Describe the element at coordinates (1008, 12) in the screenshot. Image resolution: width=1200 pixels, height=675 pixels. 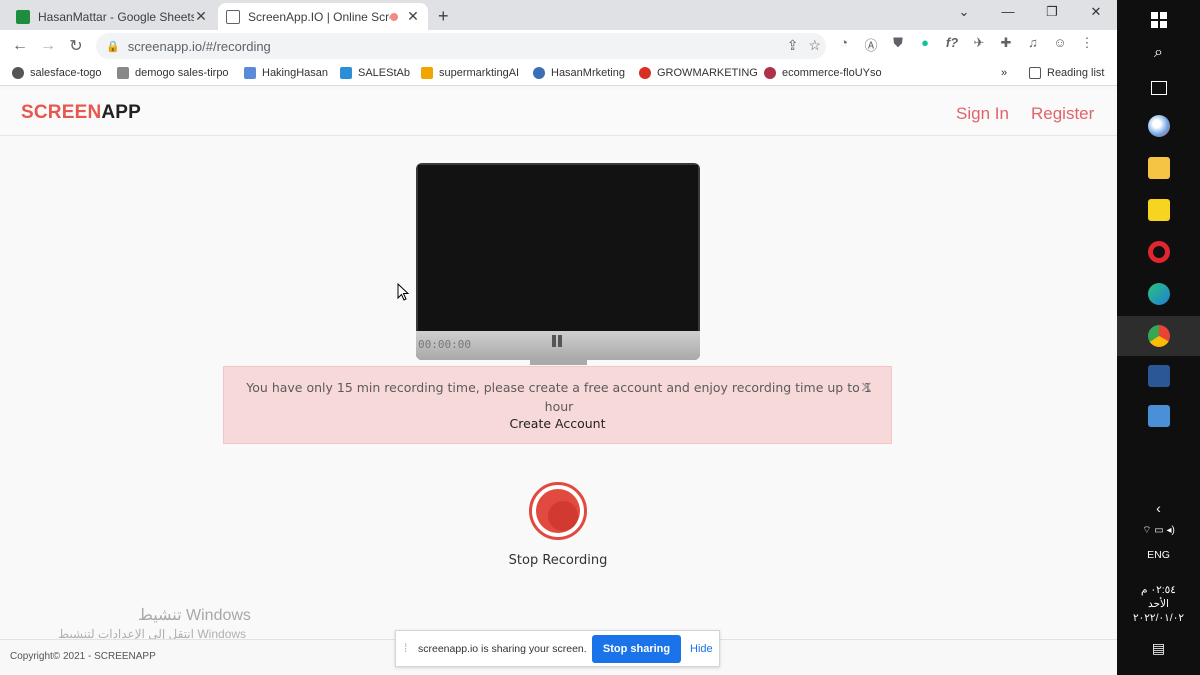
I see `minimize-icon: —` at that location.